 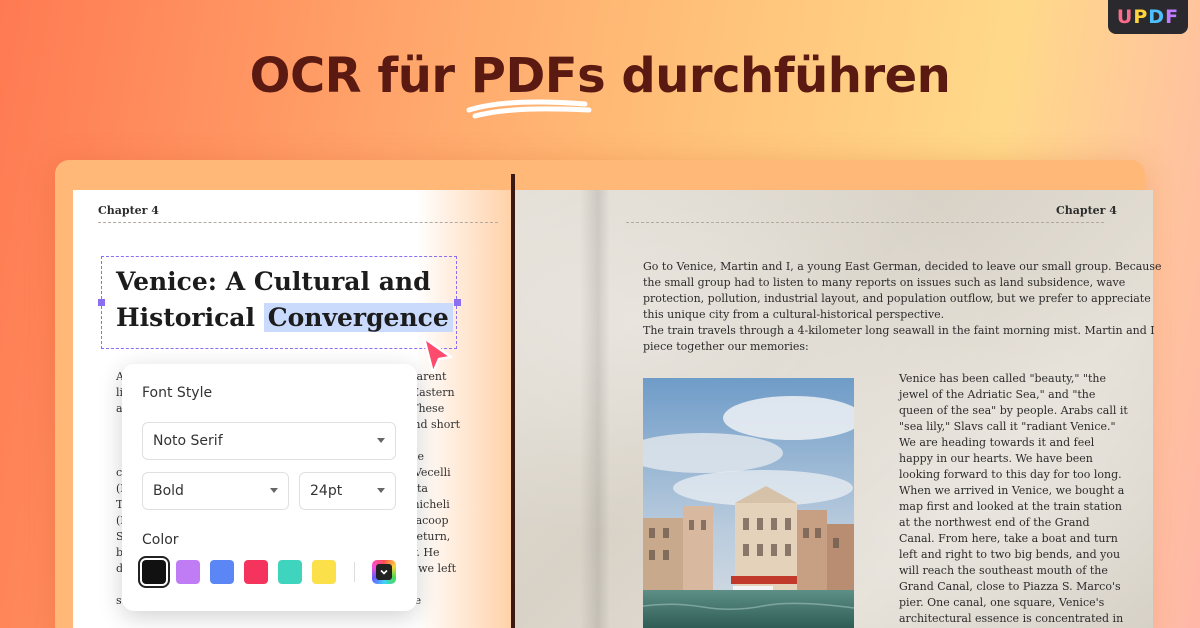 I want to click on column-line: jewel of the Adriatic Sea," and "the, so click(x=997, y=394).